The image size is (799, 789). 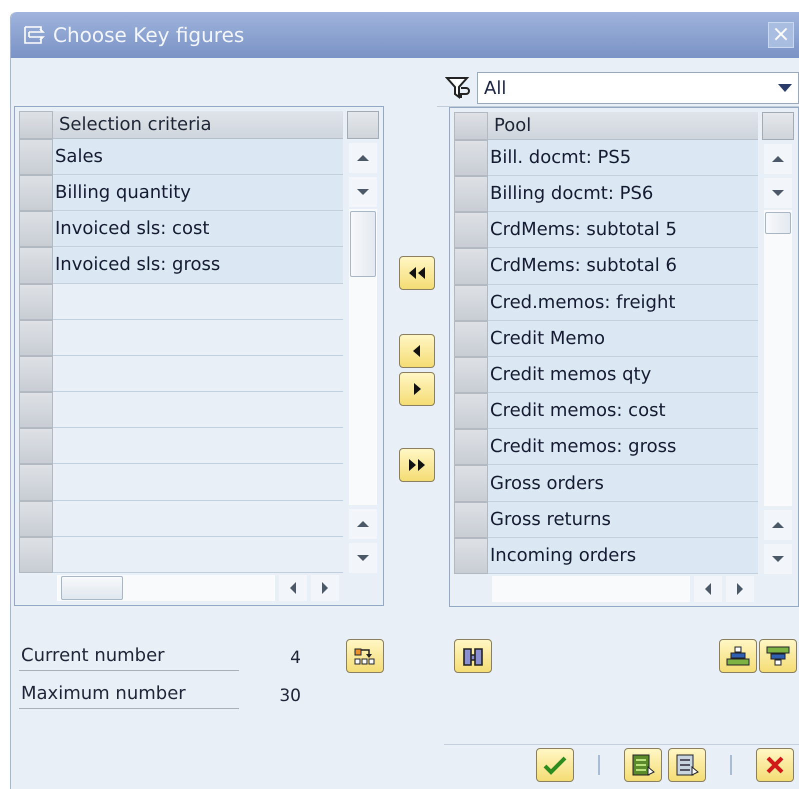 What do you see at coordinates (623, 556) in the screenshot?
I see `table-cell: Incoming orders` at bounding box center [623, 556].